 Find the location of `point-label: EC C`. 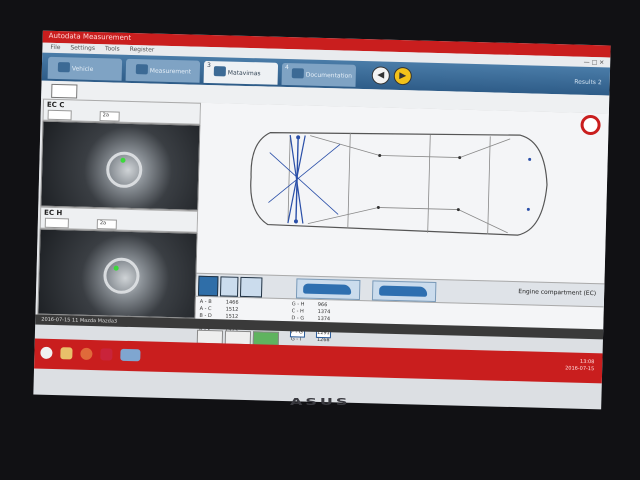

point-label: EC C is located at coordinates (55, 105).